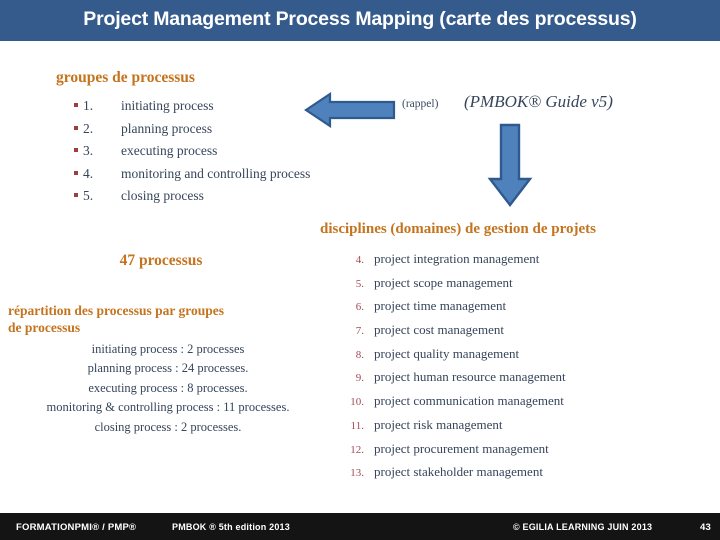 The width and height of the screenshot is (720, 540). I want to click on list-item: initiating process : 2 processes, so click(168, 349).